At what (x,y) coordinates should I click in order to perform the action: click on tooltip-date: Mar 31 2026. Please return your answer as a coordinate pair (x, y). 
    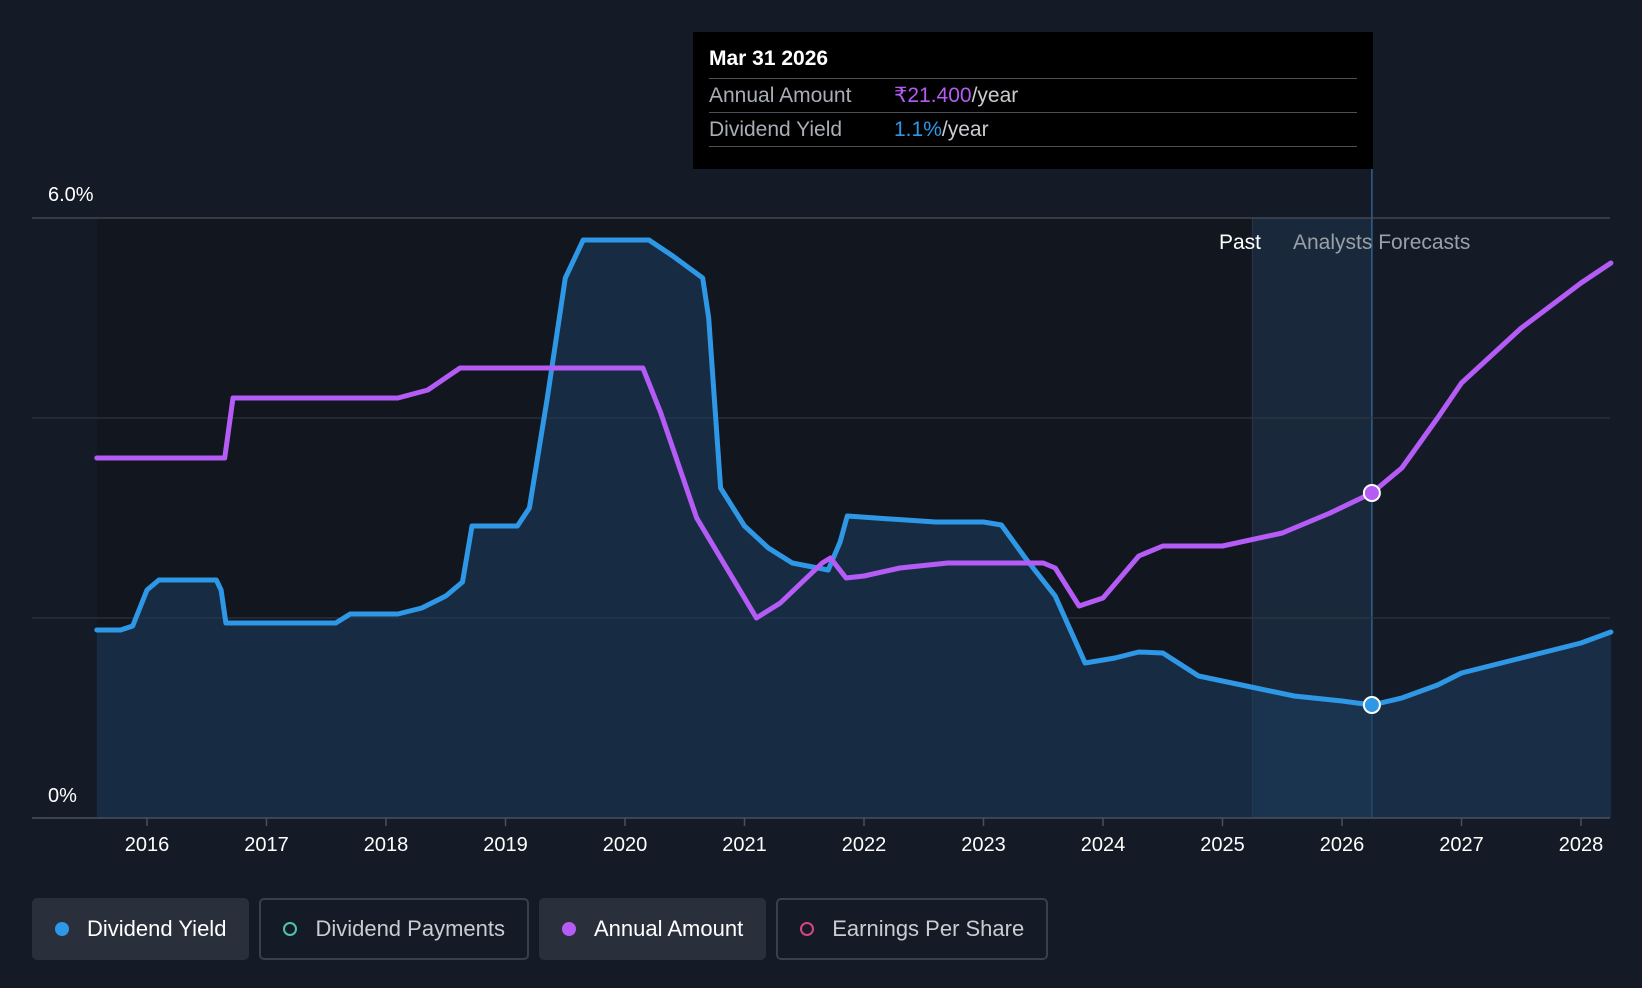
    Looking at the image, I should click on (1033, 61).